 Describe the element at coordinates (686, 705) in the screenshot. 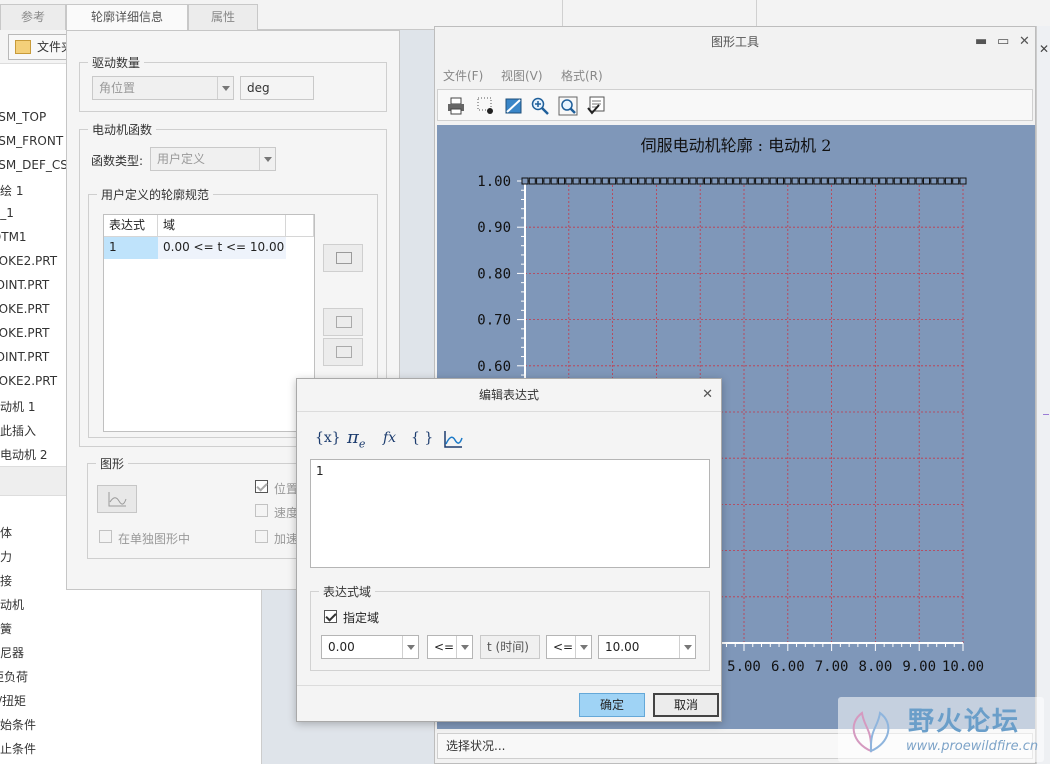

I see `cancel-button: 取消` at that location.